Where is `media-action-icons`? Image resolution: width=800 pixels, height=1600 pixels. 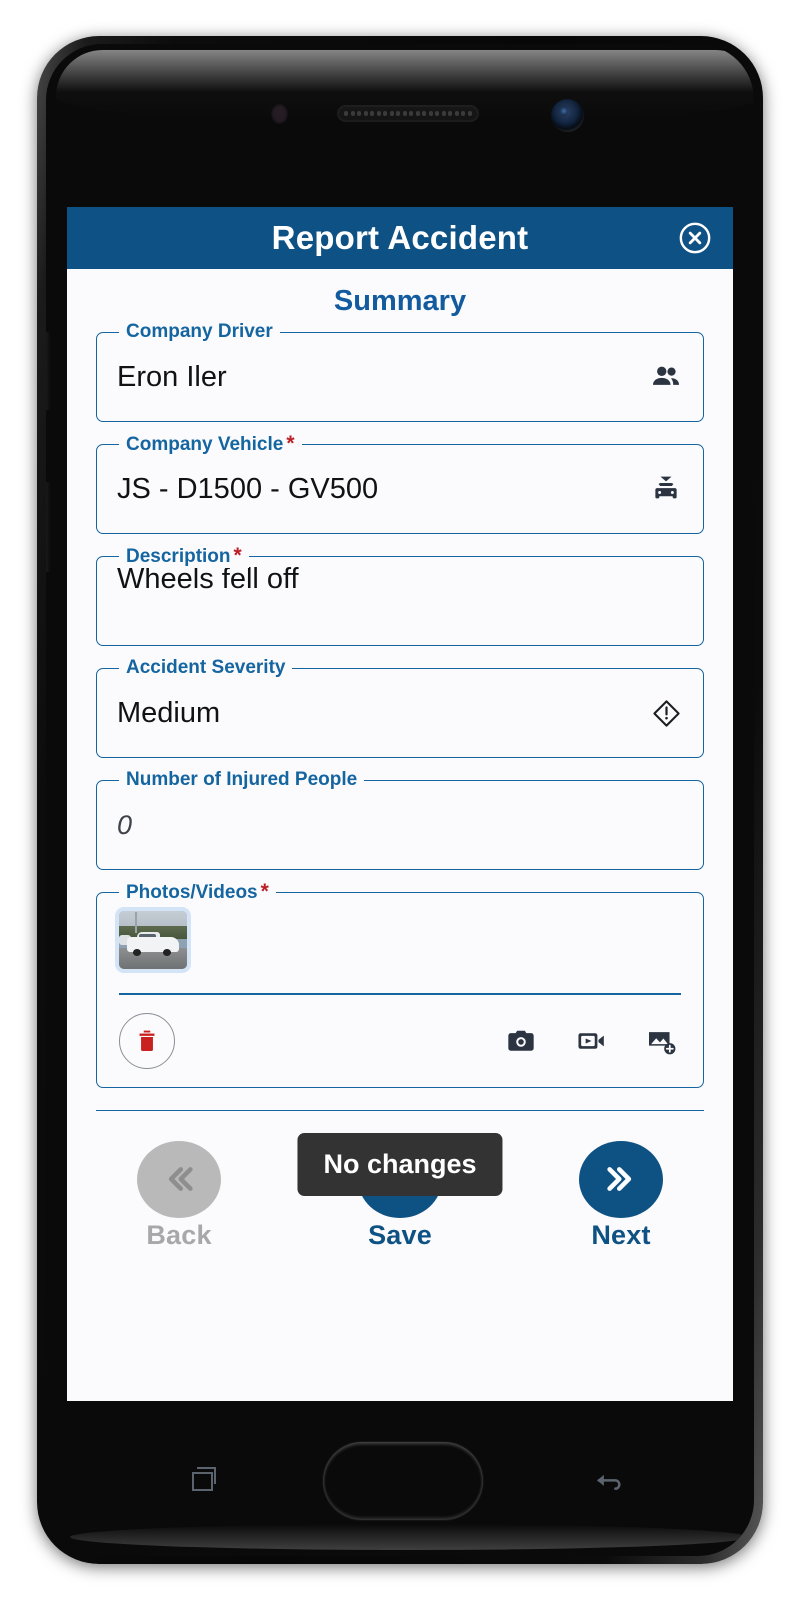
media-action-icons is located at coordinates (591, 1041).